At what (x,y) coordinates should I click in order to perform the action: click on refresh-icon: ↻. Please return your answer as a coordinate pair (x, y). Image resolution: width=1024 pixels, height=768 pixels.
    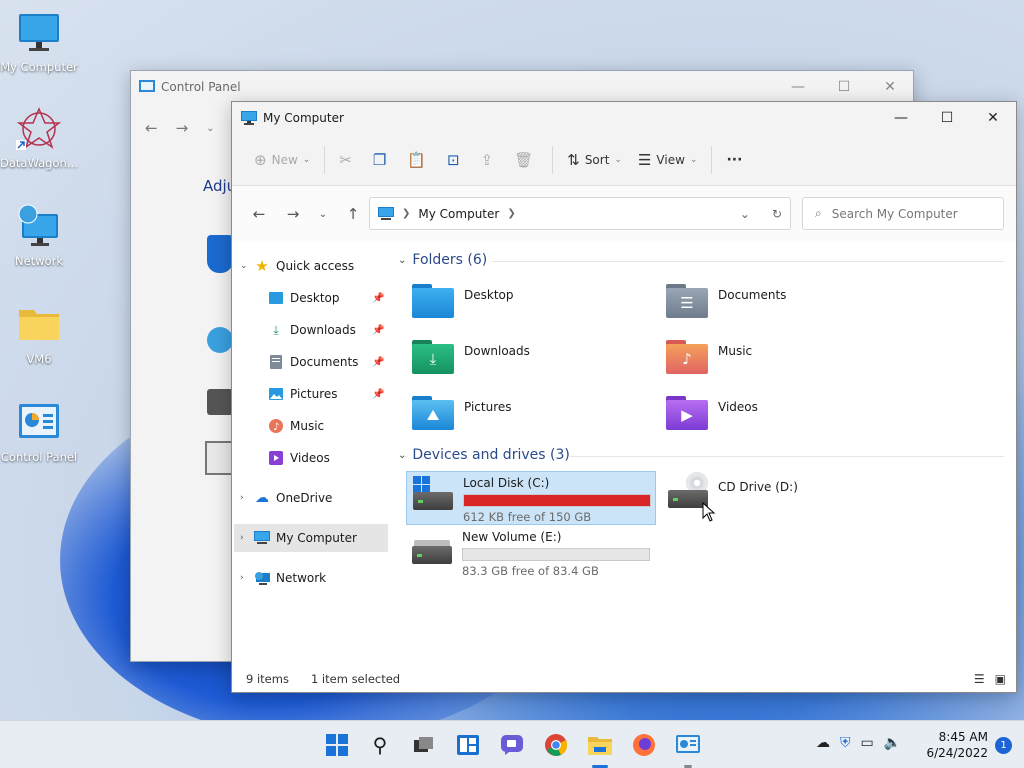
    Looking at the image, I should click on (777, 214).